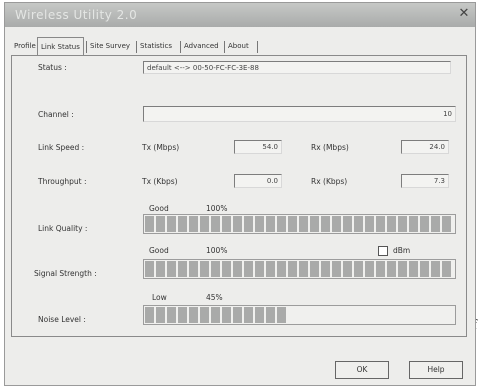 Image resolution: width=480 pixels, height=388 pixels. I want to click on noise-level-meter, so click(299, 315).